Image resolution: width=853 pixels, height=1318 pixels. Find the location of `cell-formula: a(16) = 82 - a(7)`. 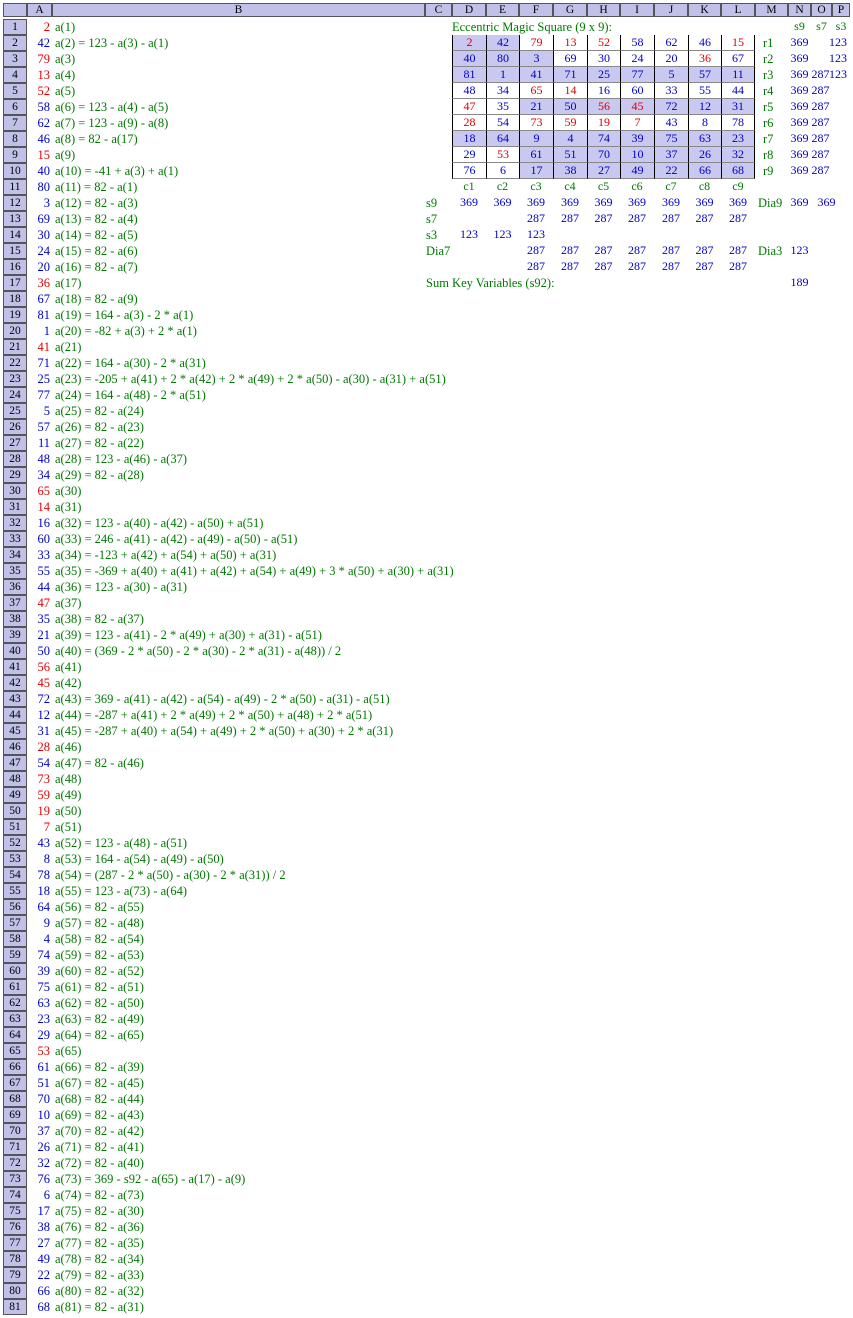

cell-formula: a(16) = 82 - a(7) is located at coordinates (96, 267).